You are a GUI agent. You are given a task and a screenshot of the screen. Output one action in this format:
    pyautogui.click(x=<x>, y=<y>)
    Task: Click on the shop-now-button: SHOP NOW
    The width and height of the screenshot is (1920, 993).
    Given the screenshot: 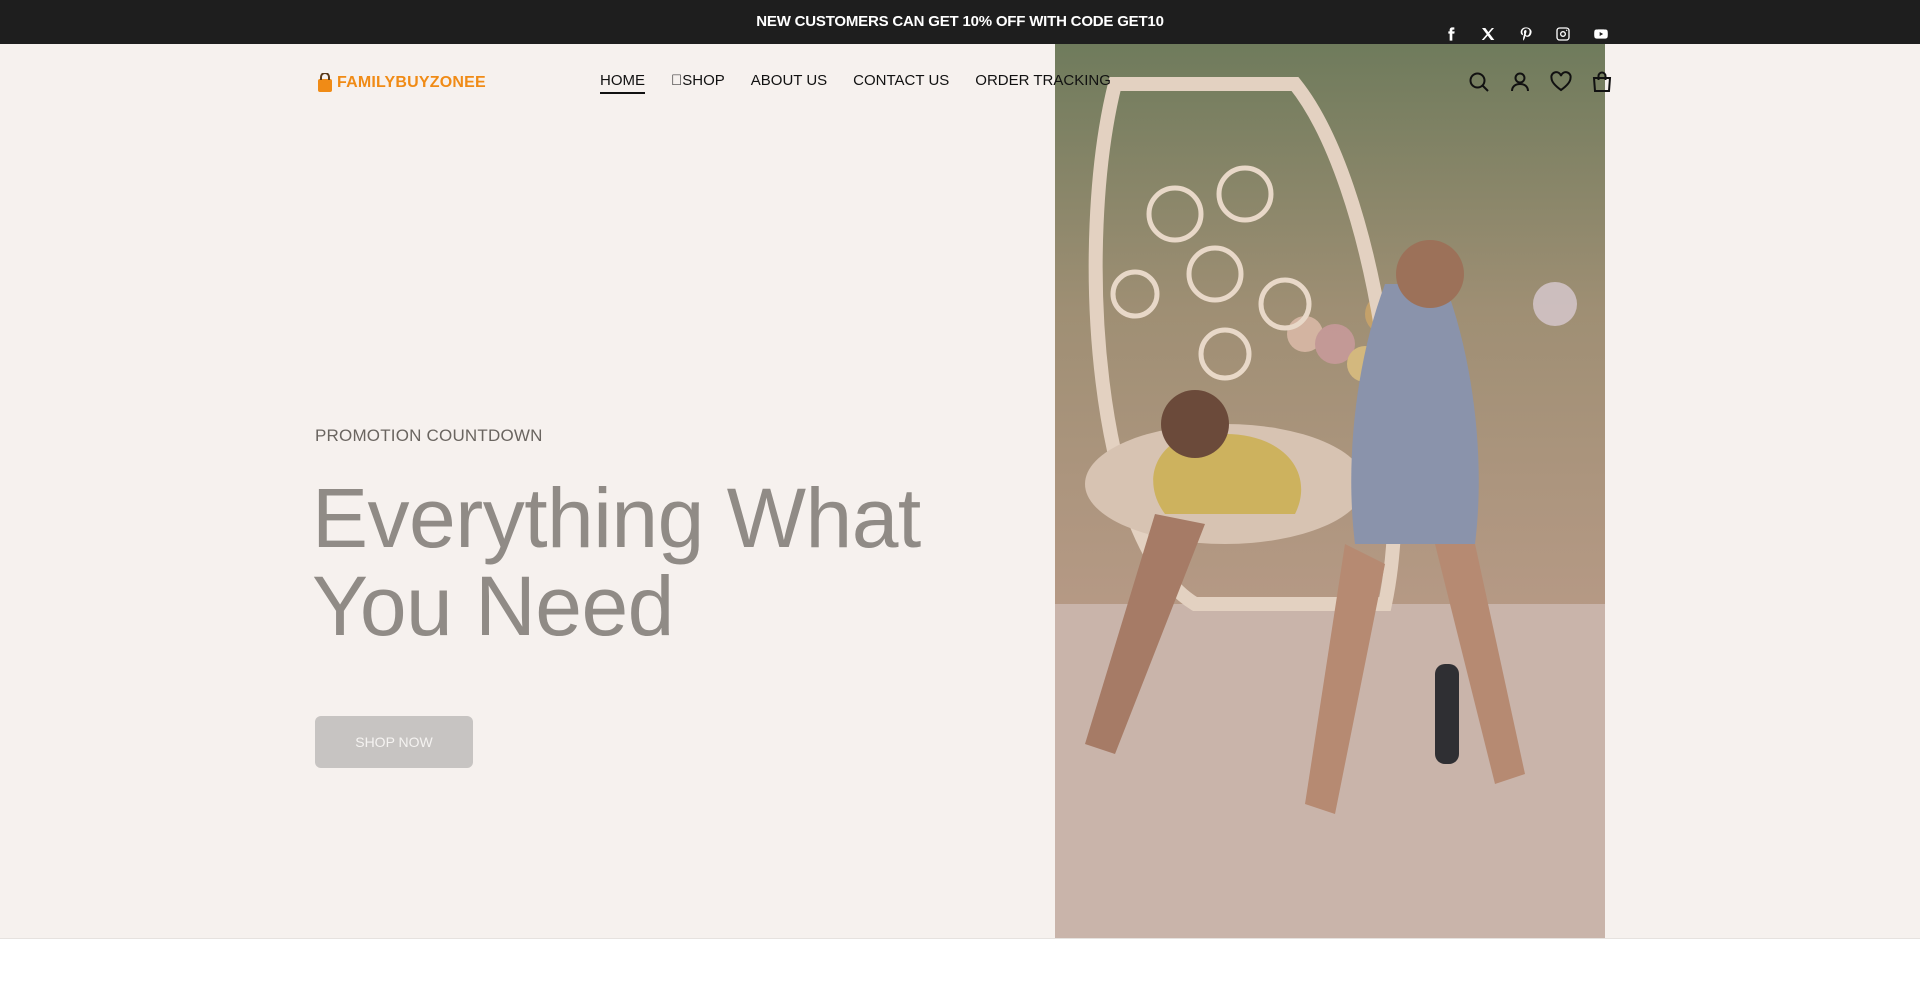 What is the action you would take?
    pyautogui.click(x=394, y=742)
    